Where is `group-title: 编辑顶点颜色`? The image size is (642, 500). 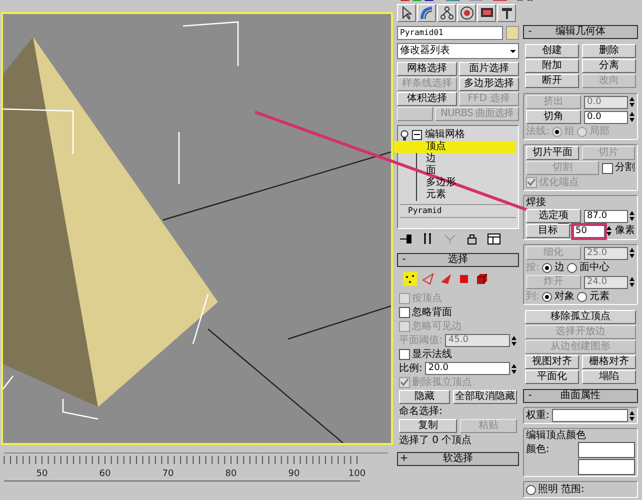 group-title: 编辑顶点颜色 is located at coordinates (556, 435).